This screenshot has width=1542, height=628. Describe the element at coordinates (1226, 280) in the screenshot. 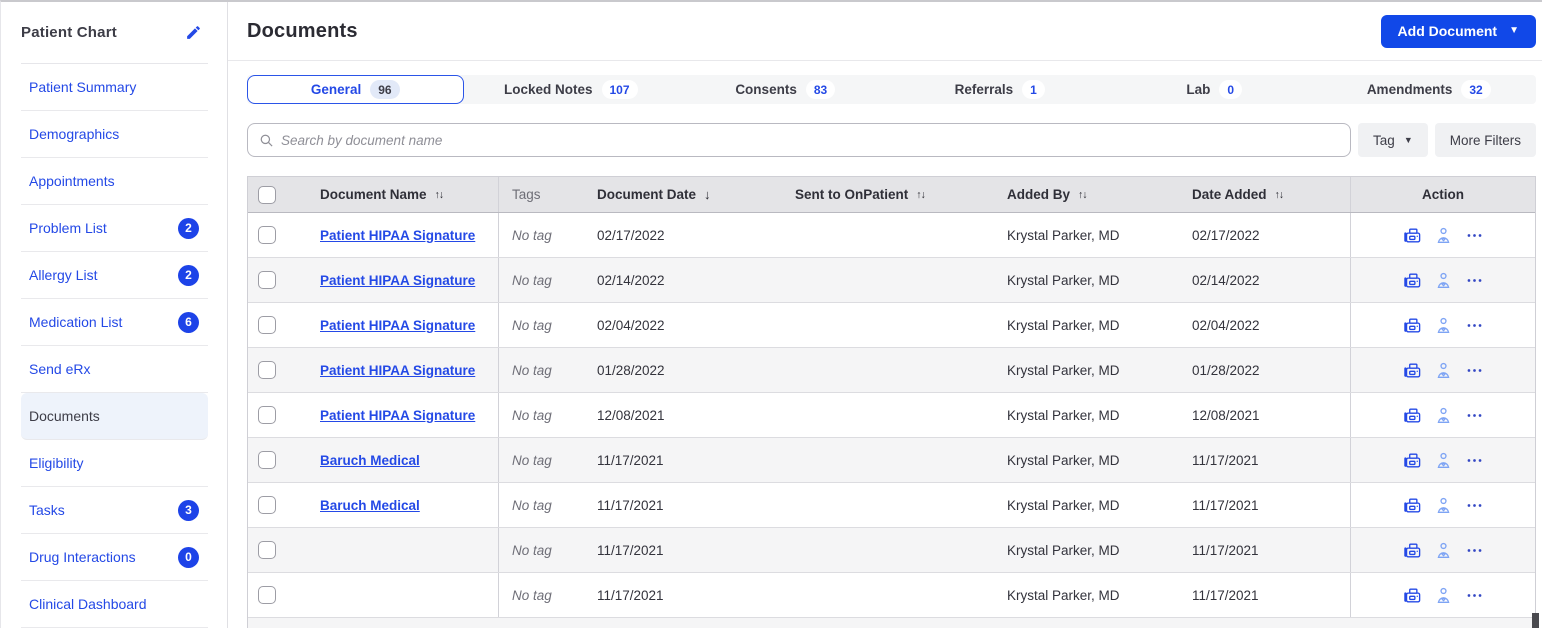

I see `date-added-value: 02/14/2022` at that location.